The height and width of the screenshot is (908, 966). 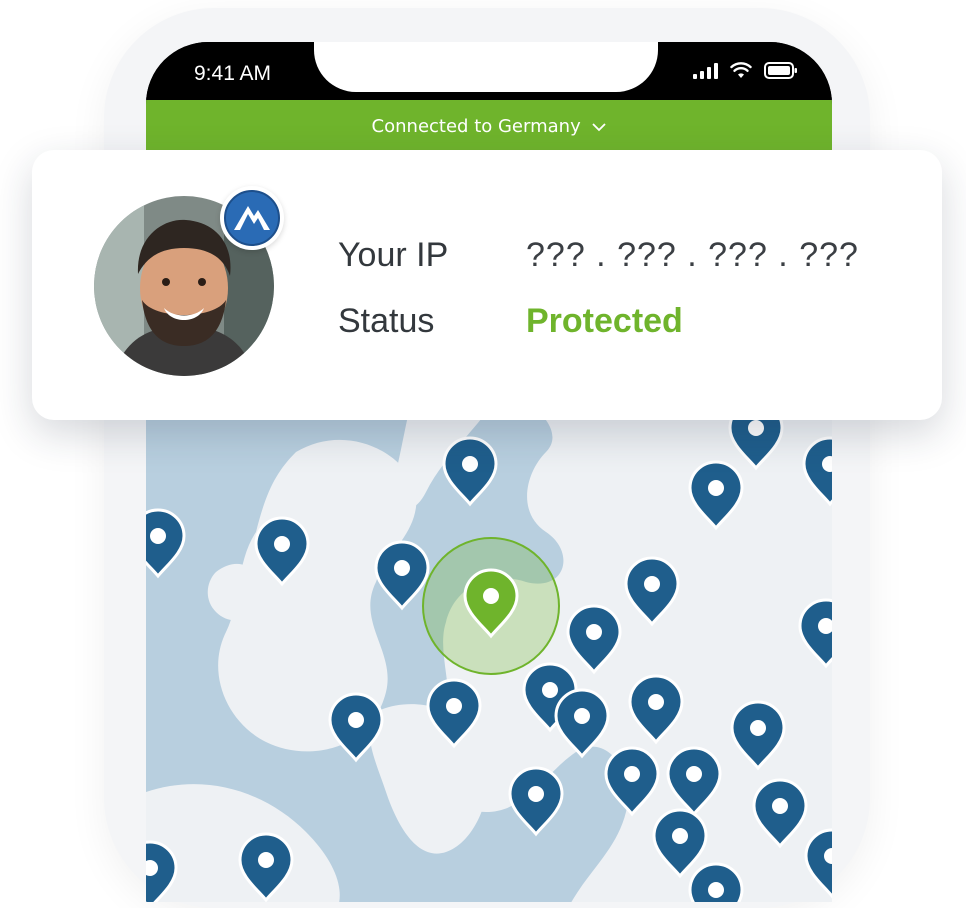 What do you see at coordinates (741, 70) in the screenshot?
I see `wifi-icon` at bounding box center [741, 70].